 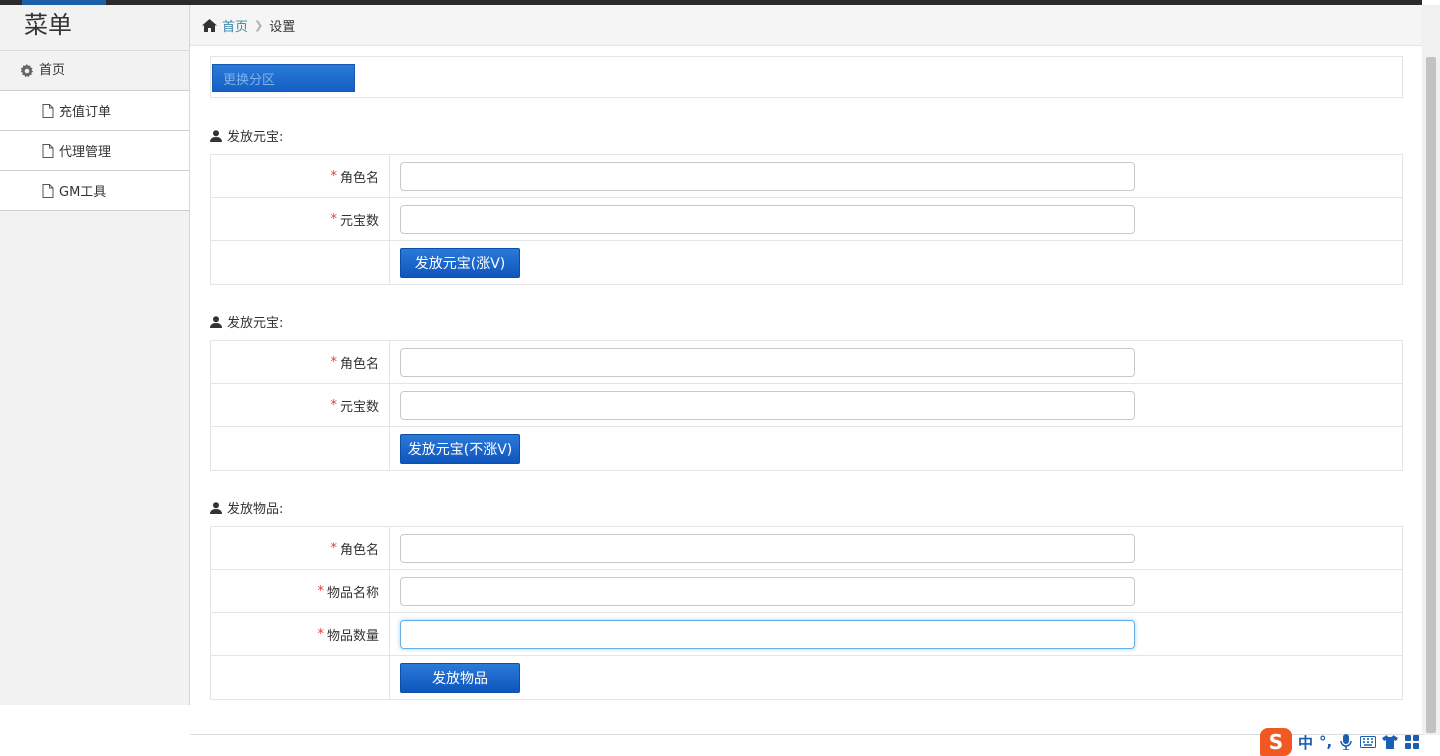 What do you see at coordinates (85, 112) in the screenshot?
I see `sidebar-item-label: 充值订单` at bounding box center [85, 112].